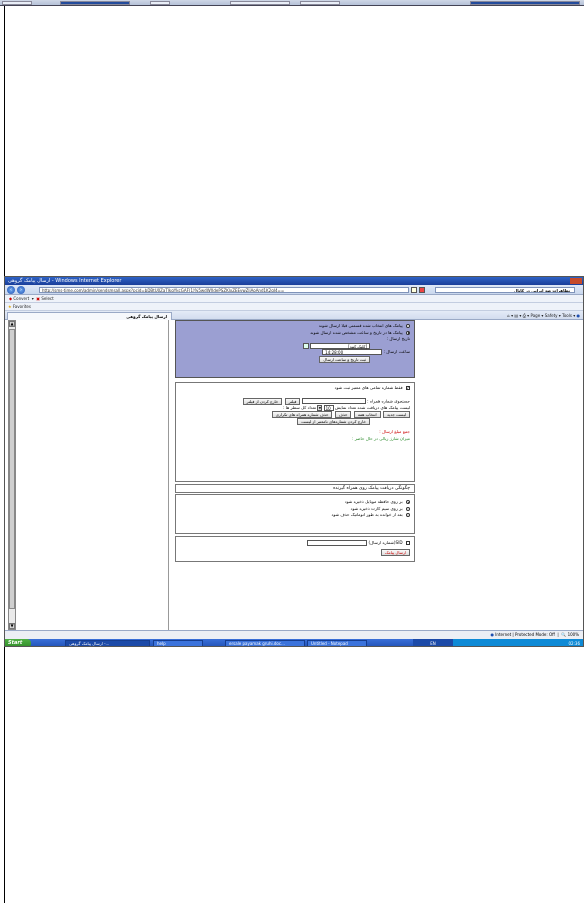 Image resolution: width=584 pixels, height=903 pixels. I want to click on back-icon: ‹, so click(11, 290).